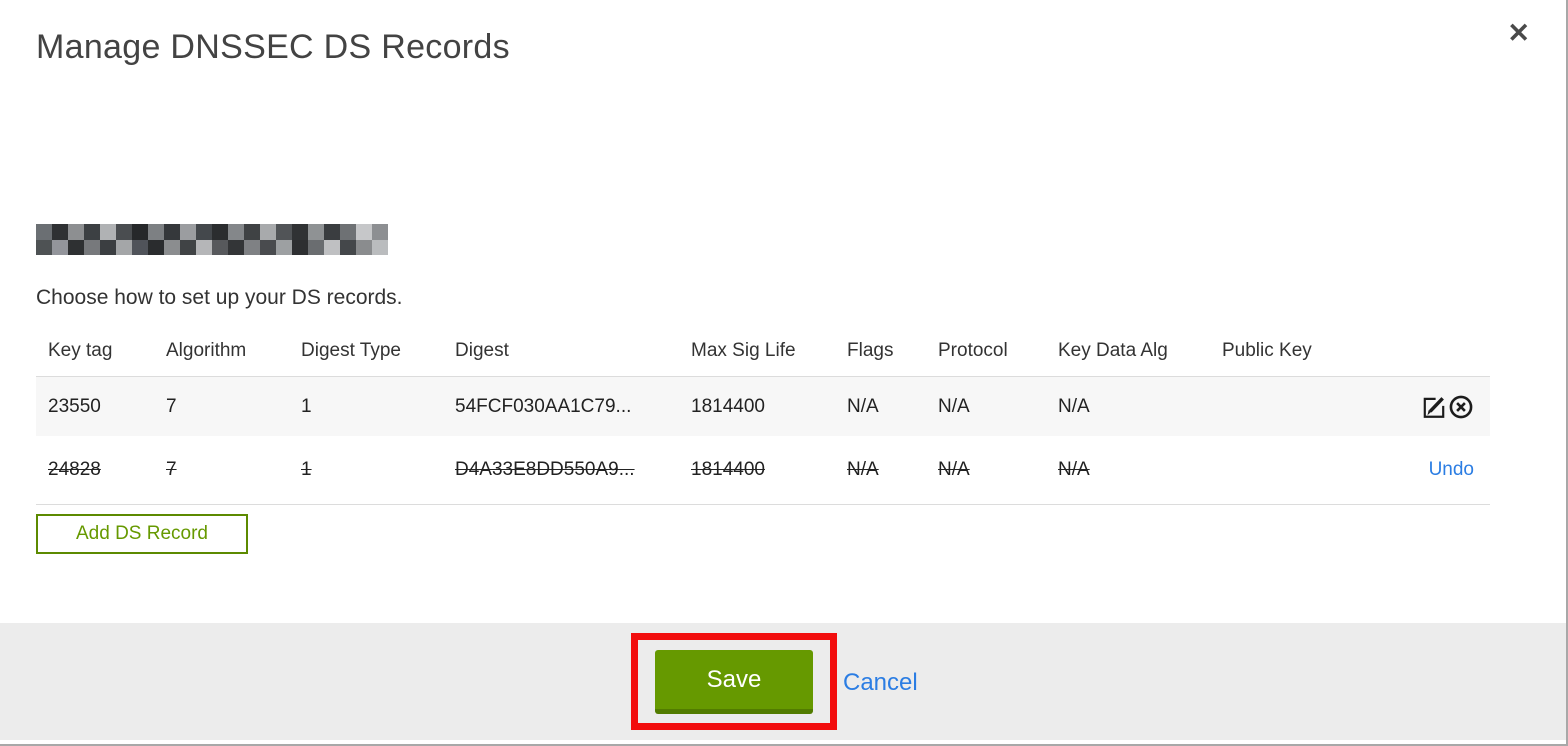 This screenshot has height=746, width=1568. I want to click on cancel-link: Cancel, so click(880, 683).